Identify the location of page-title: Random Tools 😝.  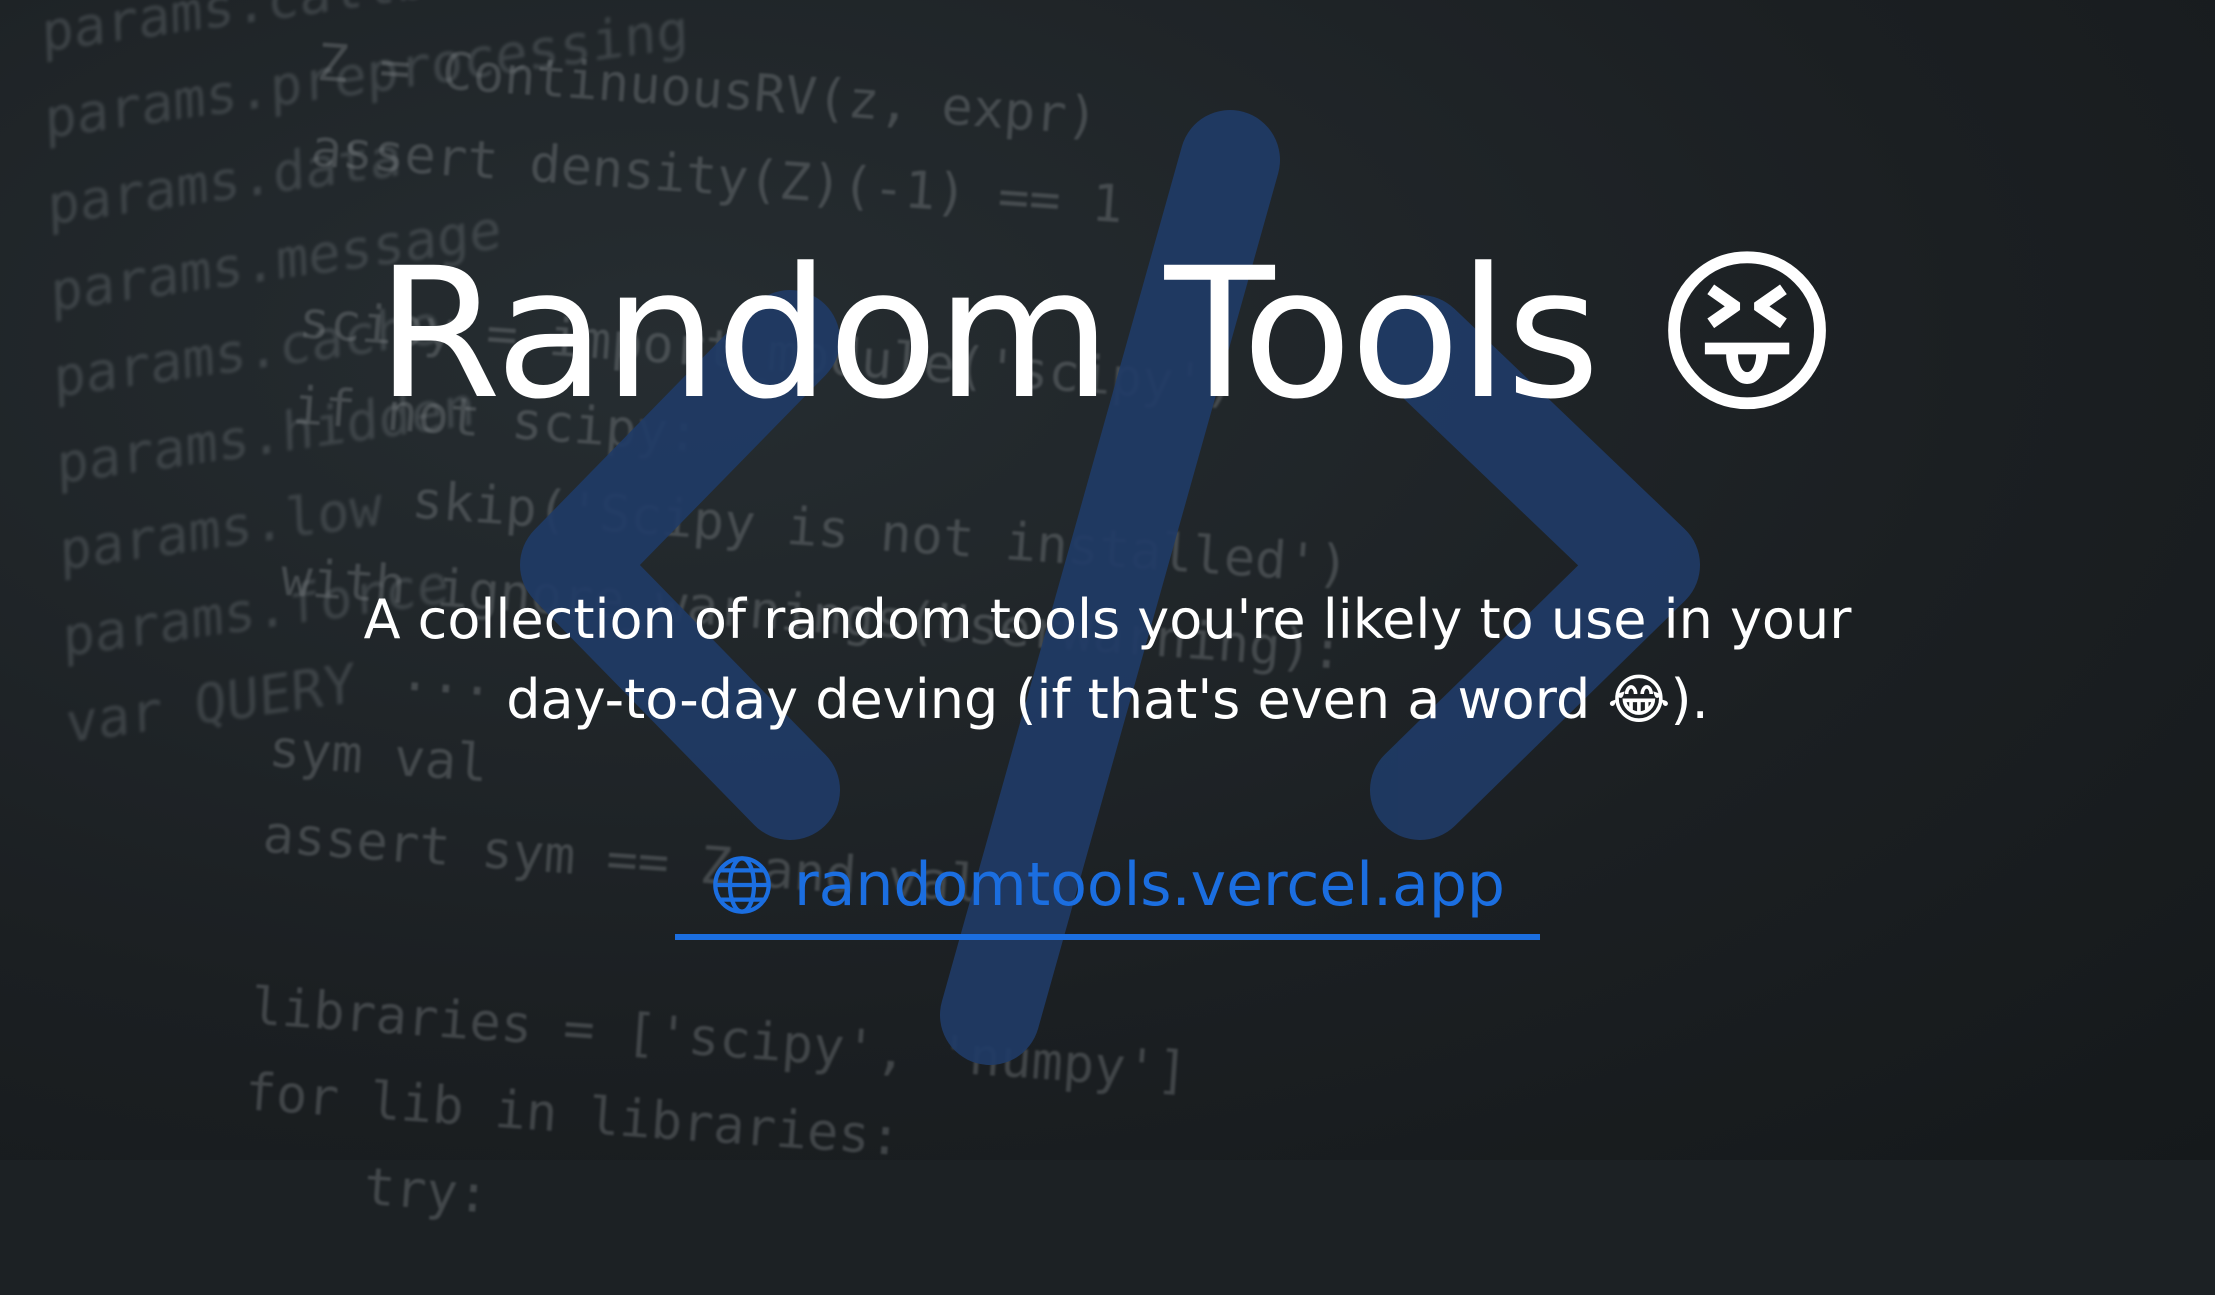
(1108, 334).